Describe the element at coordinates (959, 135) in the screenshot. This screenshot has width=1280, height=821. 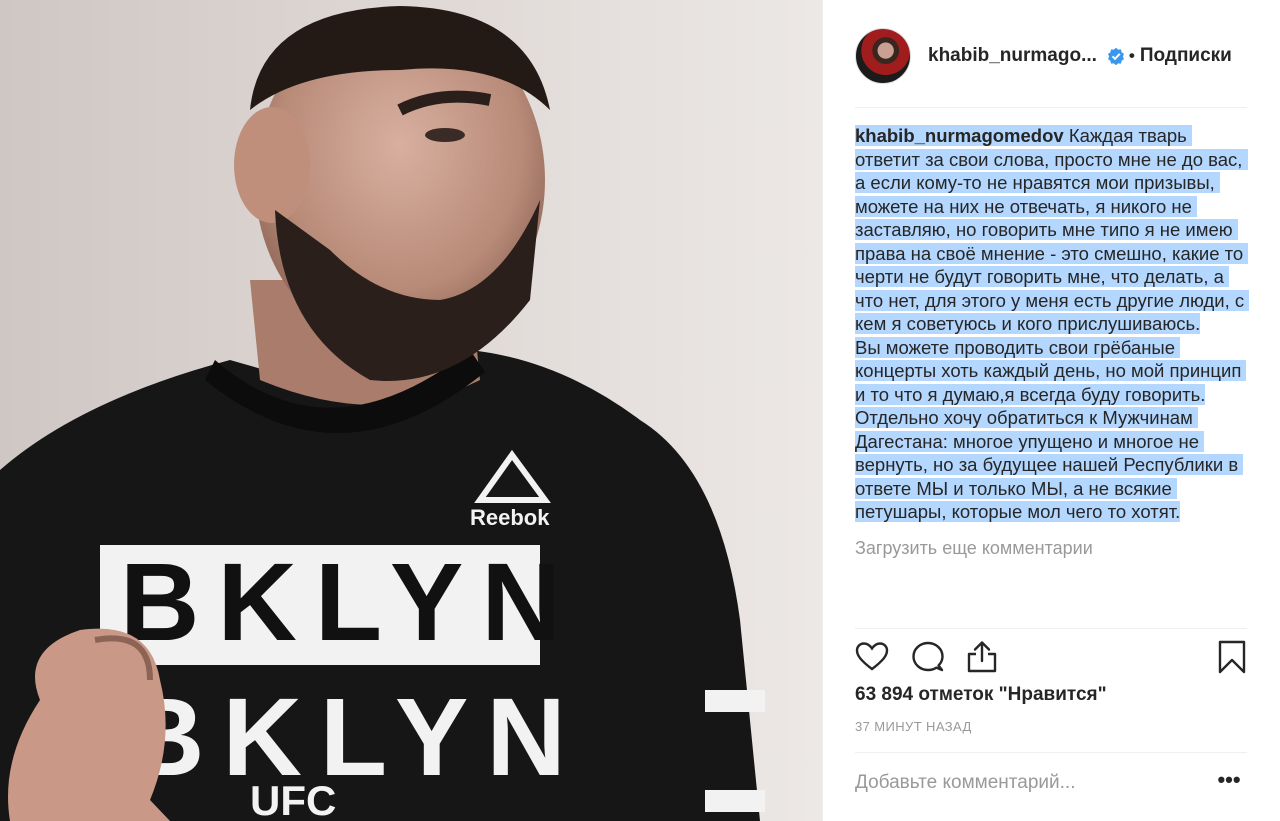
I see `caption-author-link: khabib_nurmagomedov` at that location.